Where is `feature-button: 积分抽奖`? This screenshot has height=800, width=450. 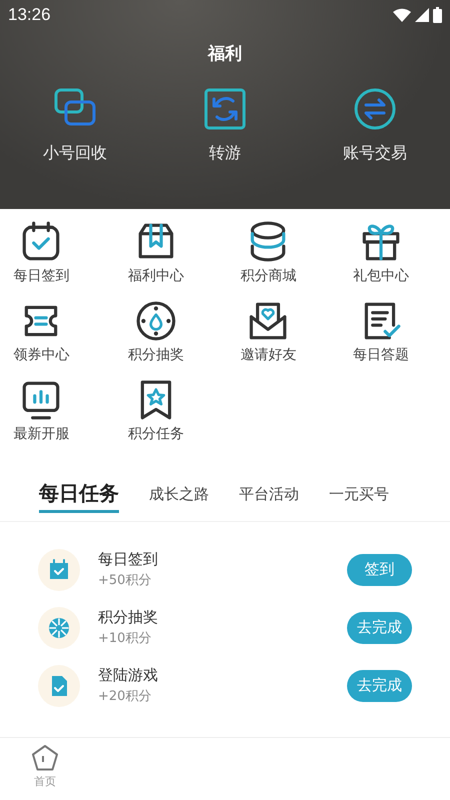 feature-button: 积分抽奖 is located at coordinates (156, 331).